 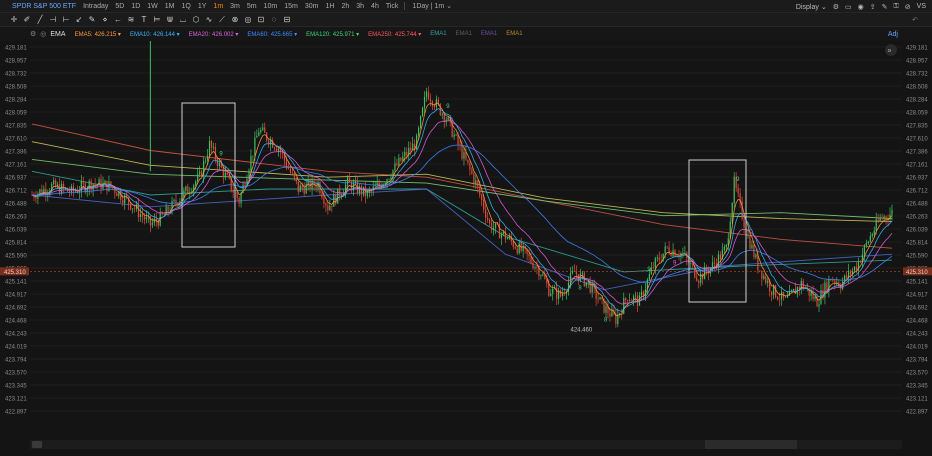 I want to click on brush-icon: ✎, so click(x=92, y=19).